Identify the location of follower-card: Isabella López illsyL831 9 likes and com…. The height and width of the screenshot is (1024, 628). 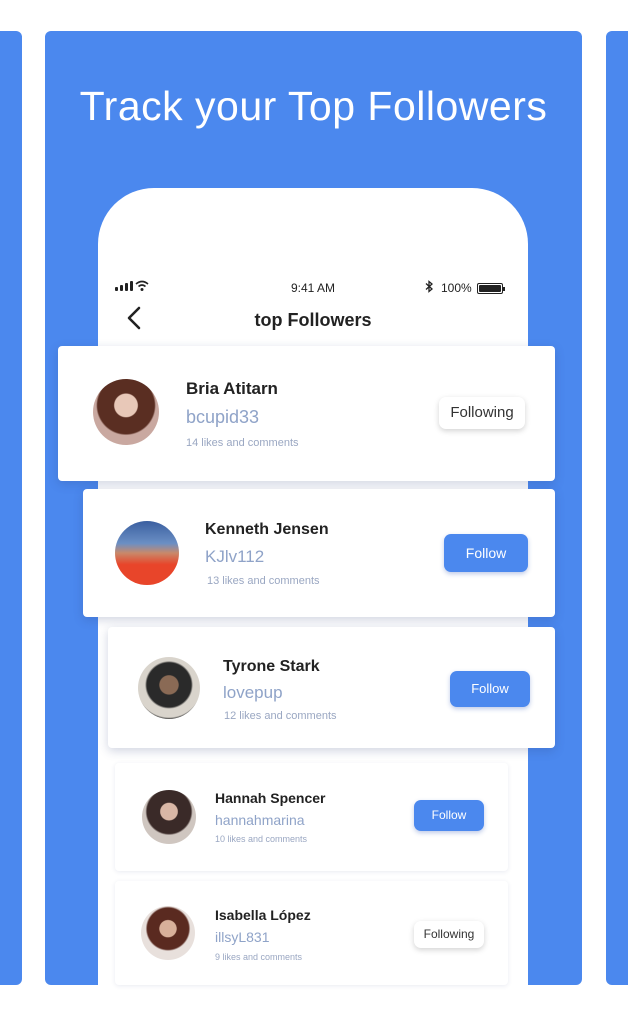
(311, 933).